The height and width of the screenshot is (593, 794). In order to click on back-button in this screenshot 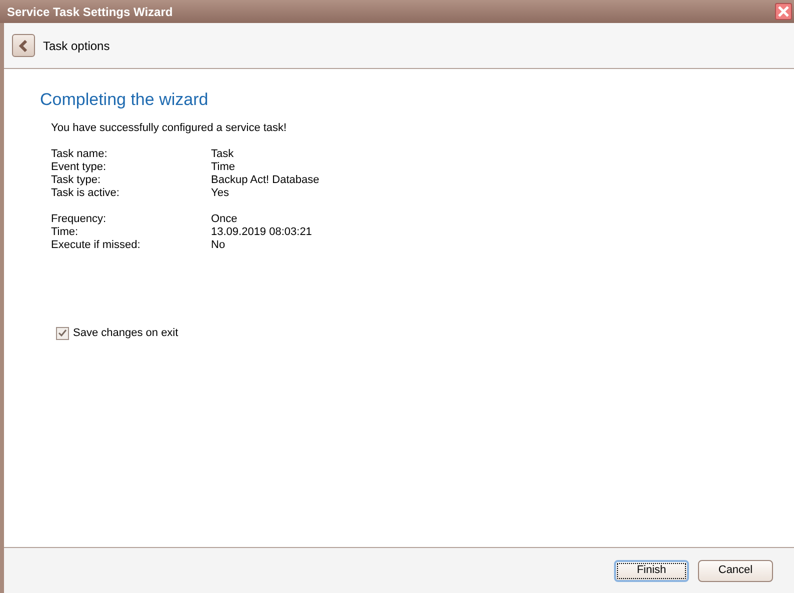, I will do `click(23, 45)`.